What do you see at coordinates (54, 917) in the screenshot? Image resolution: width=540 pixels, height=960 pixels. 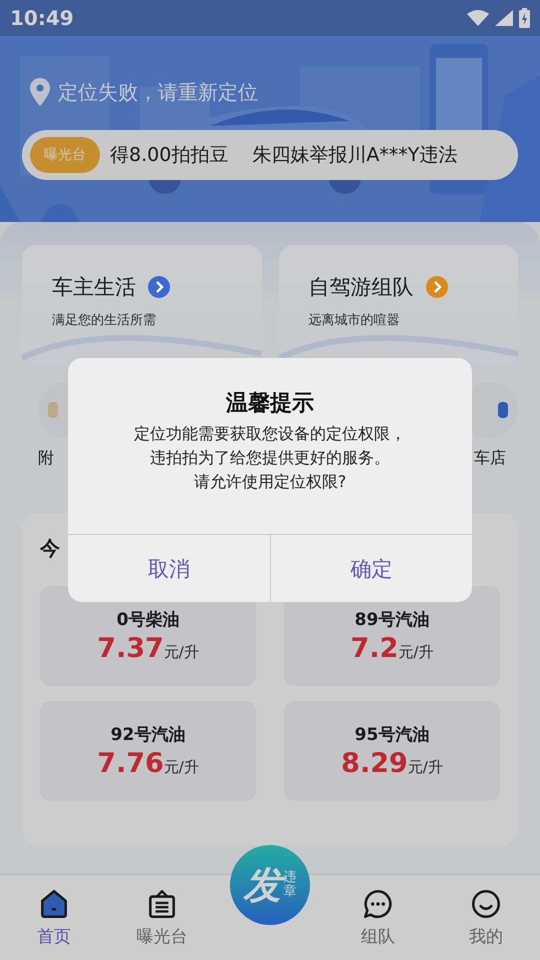 I see `nav-tab: 首页` at bounding box center [54, 917].